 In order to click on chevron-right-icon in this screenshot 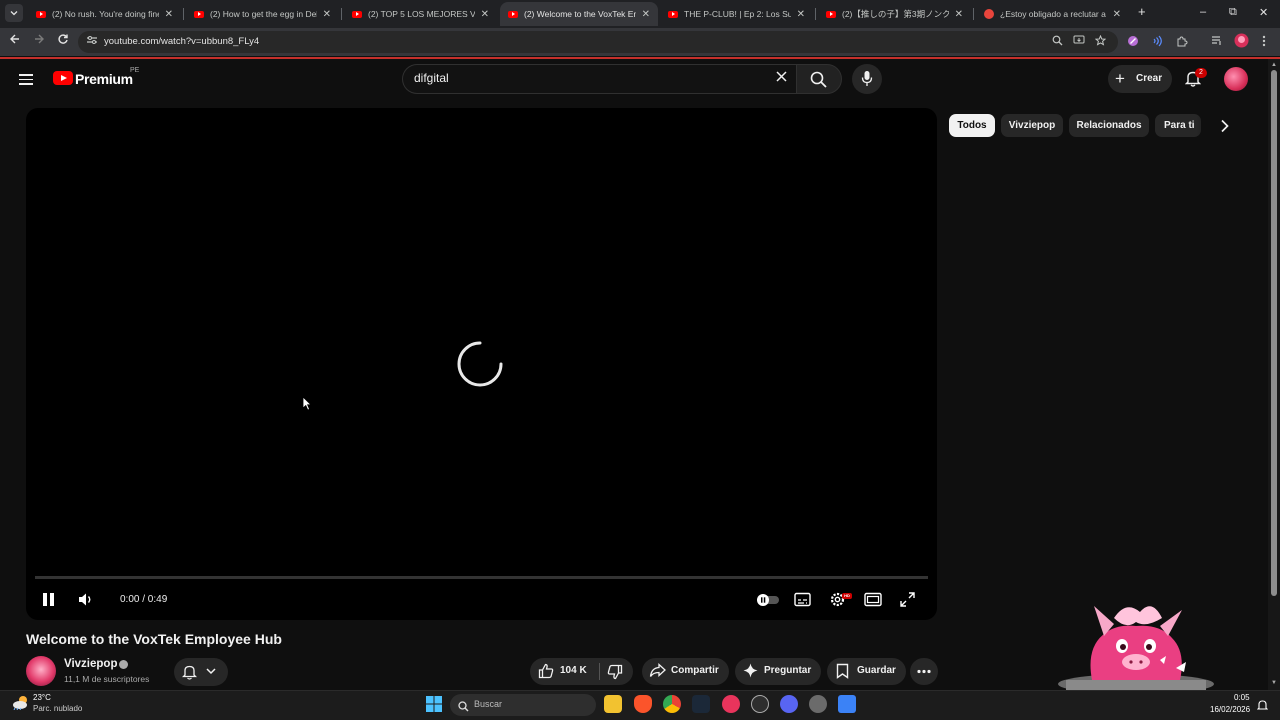, I will do `click(1225, 126)`.